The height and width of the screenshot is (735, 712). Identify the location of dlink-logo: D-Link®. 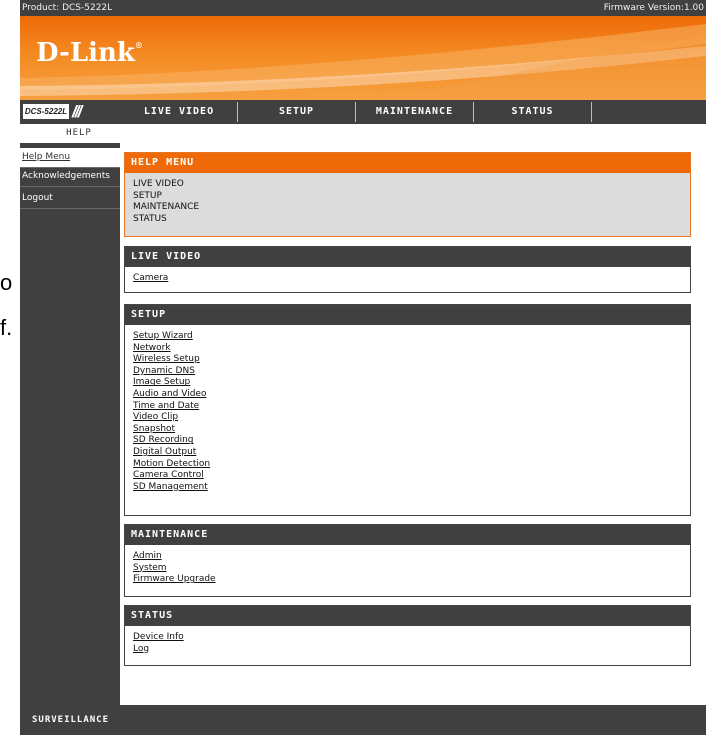
(89, 53).